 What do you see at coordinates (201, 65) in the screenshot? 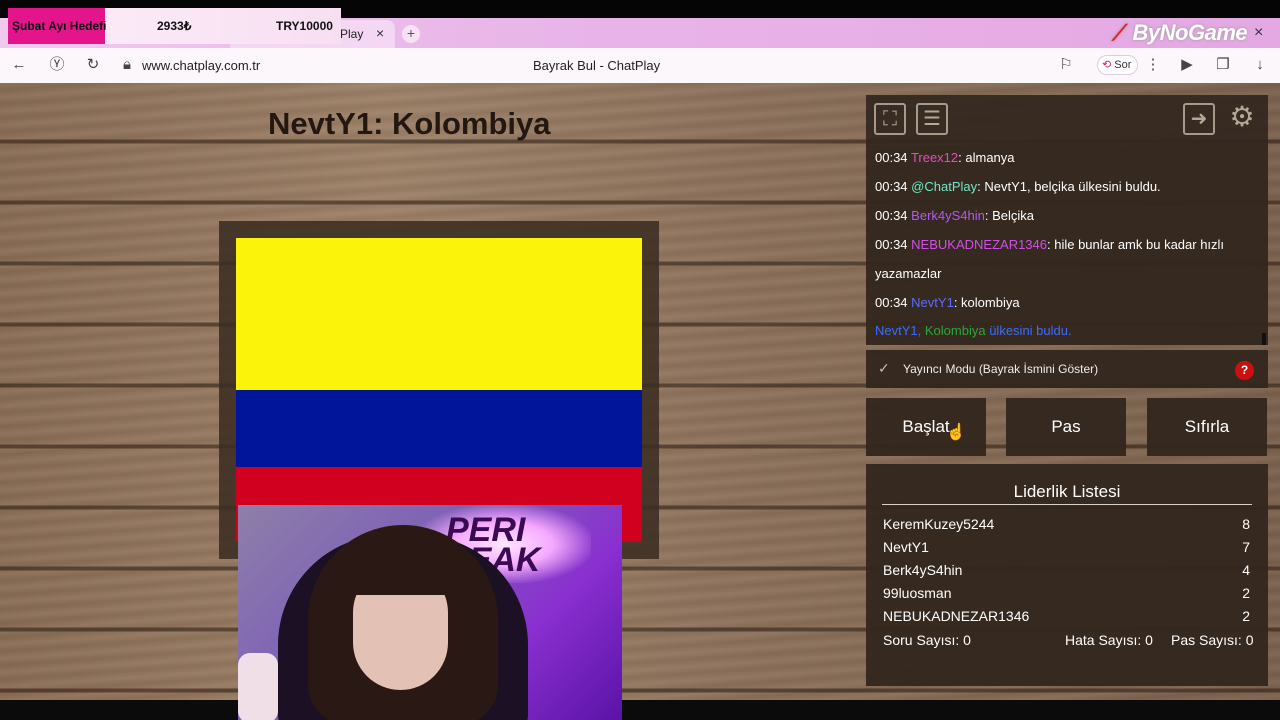
I see `url-field: www.chatplay.com.tr` at bounding box center [201, 65].